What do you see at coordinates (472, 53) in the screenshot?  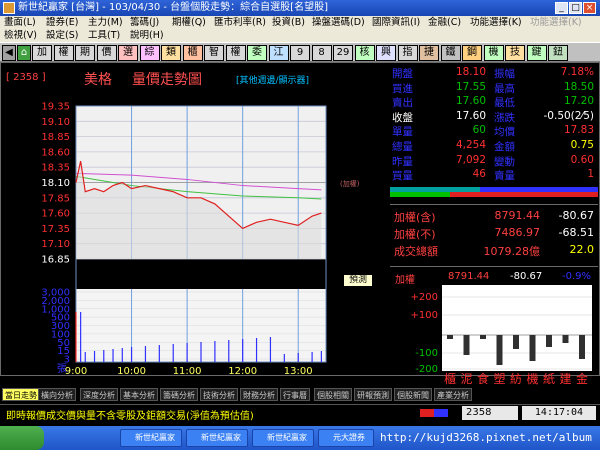 I see `toolbar-button: 鋼` at bounding box center [472, 53].